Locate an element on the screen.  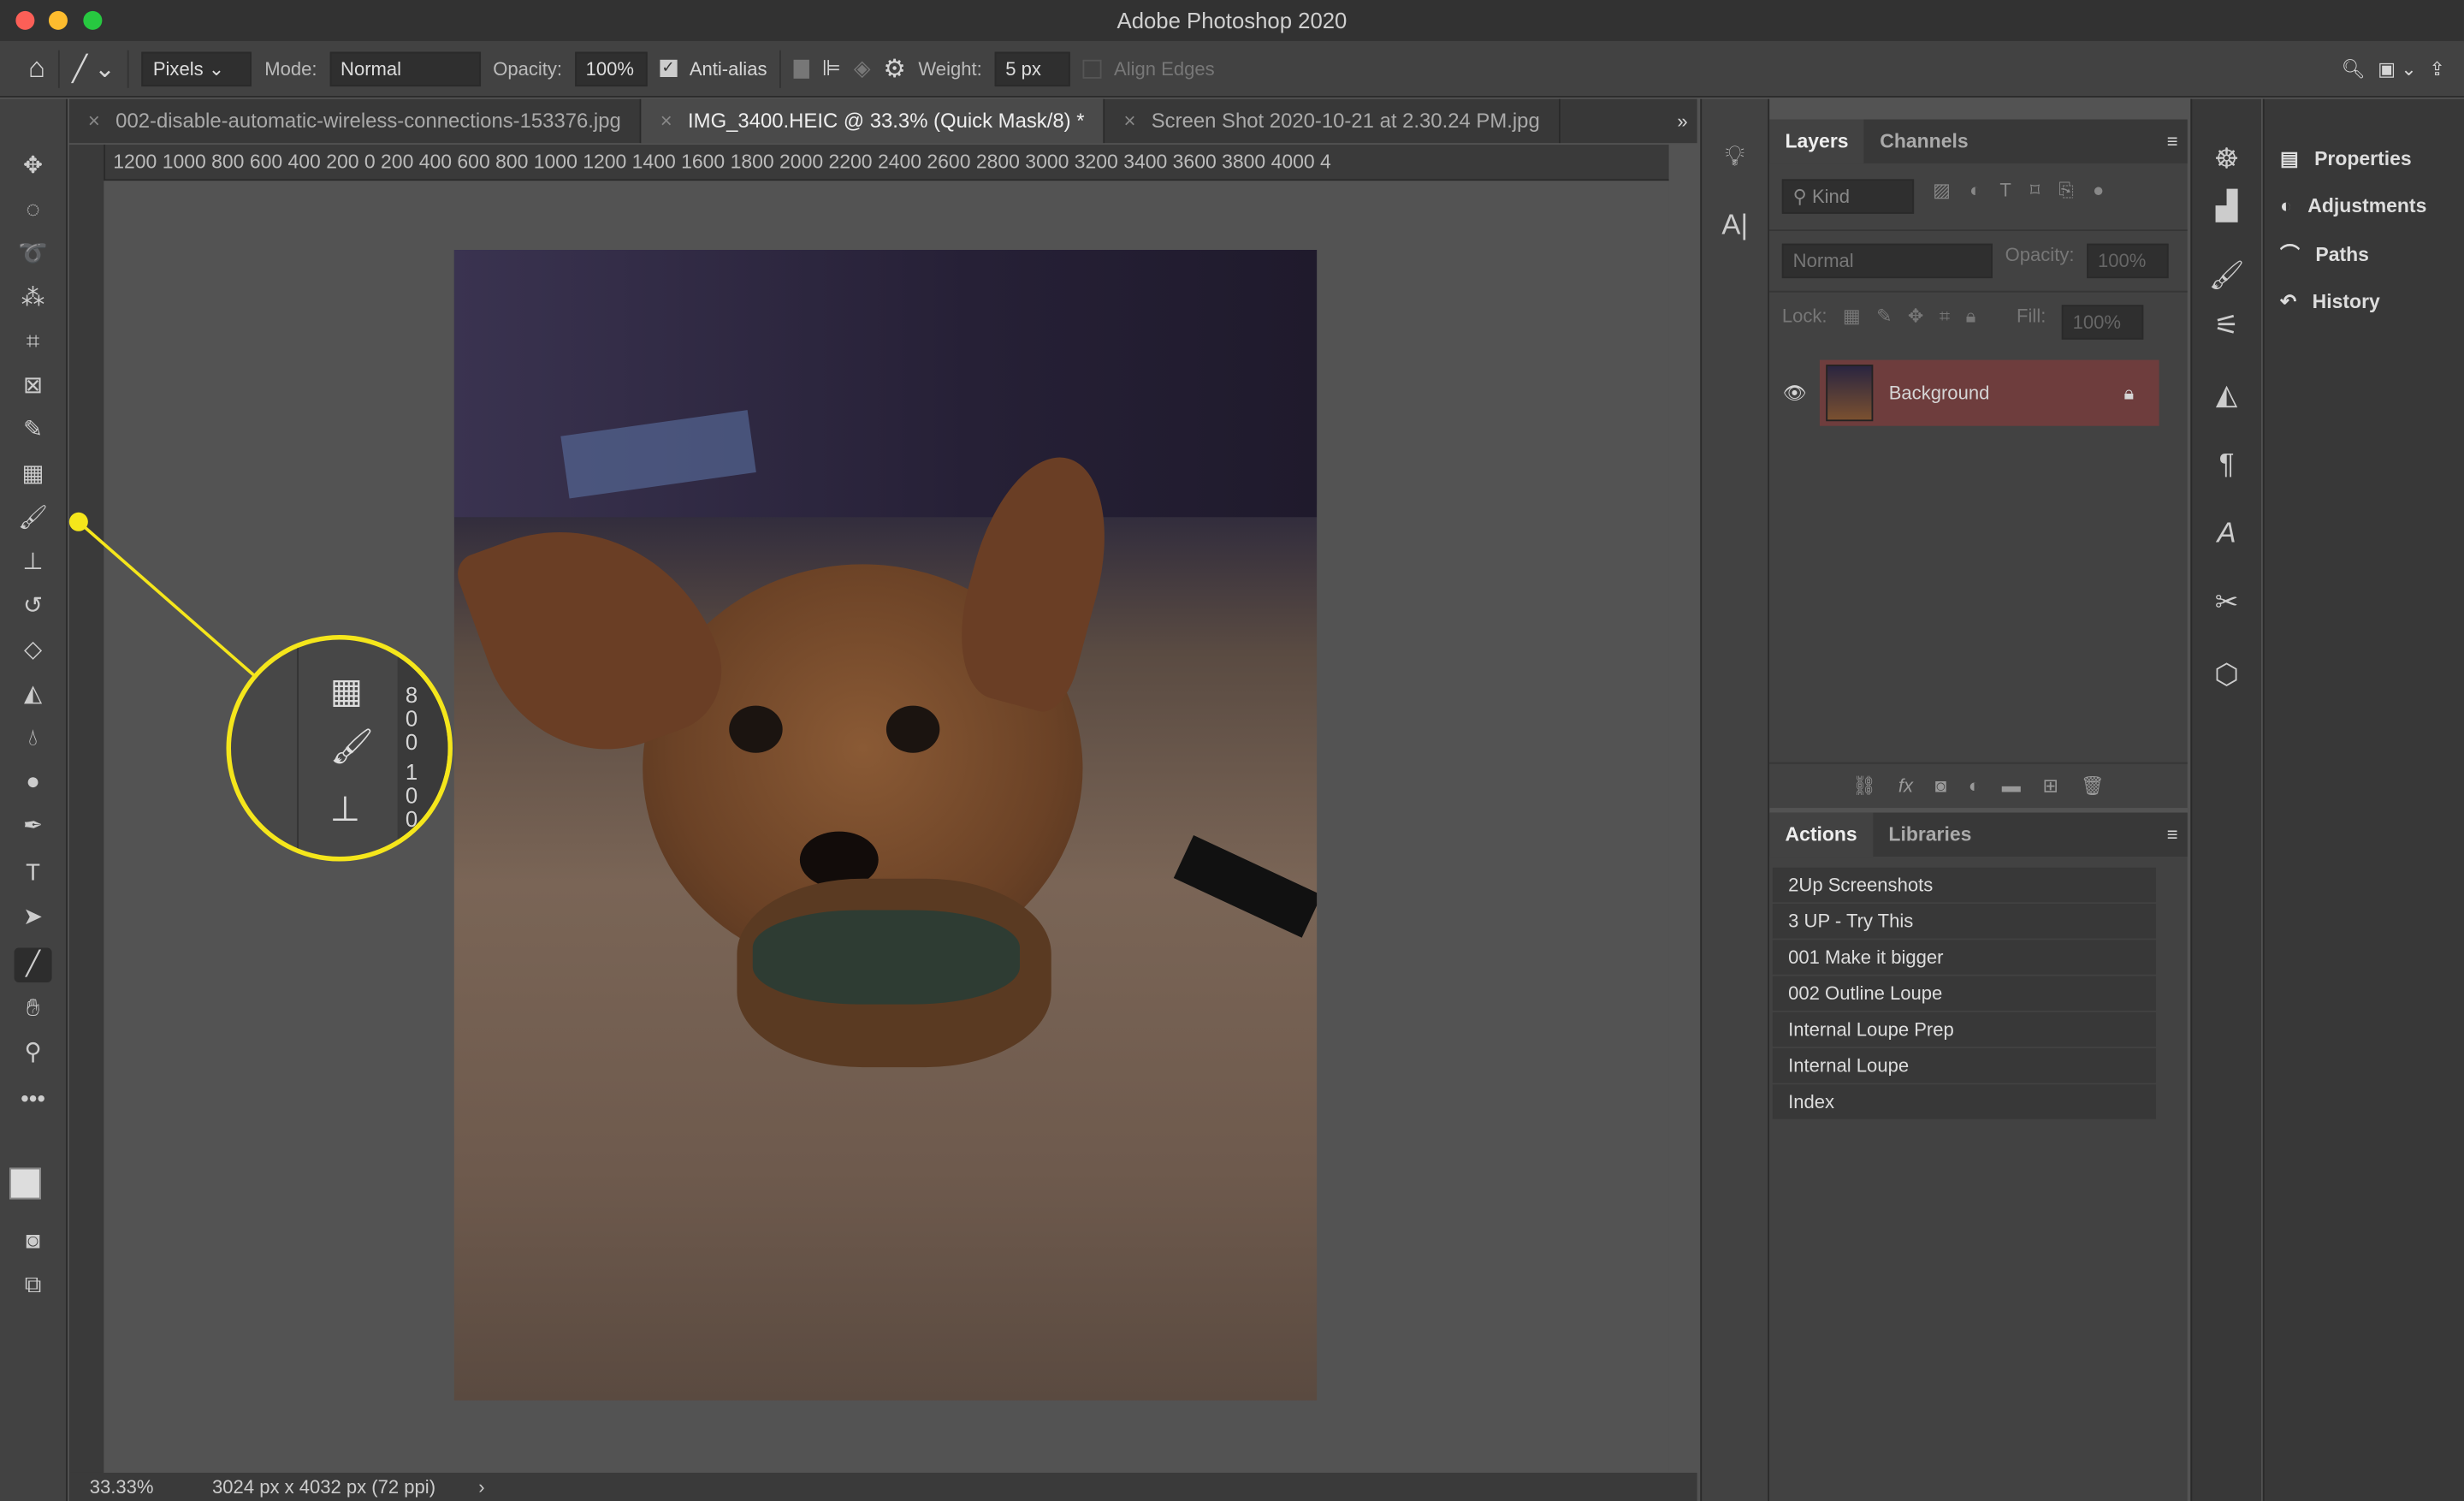
new-adjustment-icon: ◐ is located at coordinates (1974, 786).